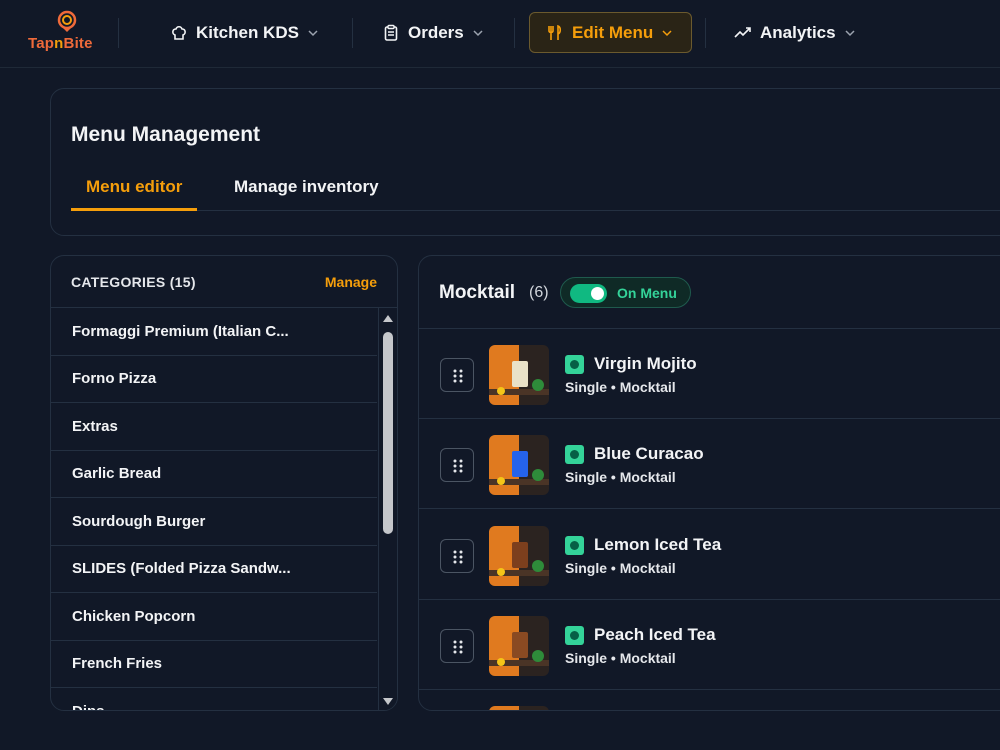 Image resolution: width=1000 pixels, height=750 pixels. I want to click on on-menu-toggle: On Menu, so click(625, 292).